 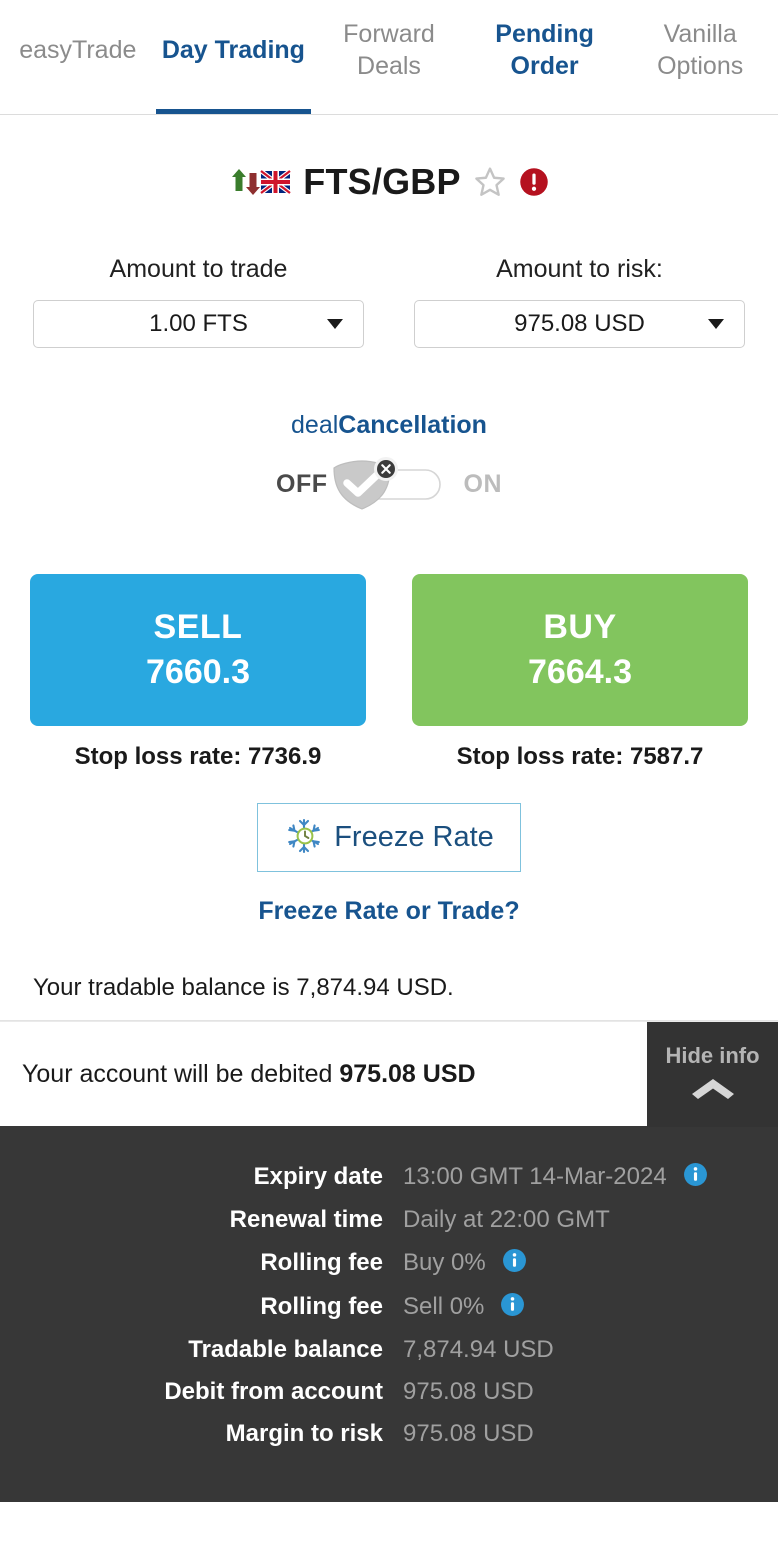 What do you see at coordinates (233, 49) in the screenshot?
I see `tab-label: Day Trading` at bounding box center [233, 49].